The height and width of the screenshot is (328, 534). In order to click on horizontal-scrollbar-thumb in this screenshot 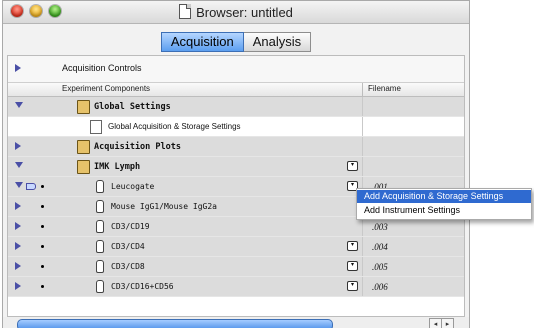, I will do `click(175, 323)`.